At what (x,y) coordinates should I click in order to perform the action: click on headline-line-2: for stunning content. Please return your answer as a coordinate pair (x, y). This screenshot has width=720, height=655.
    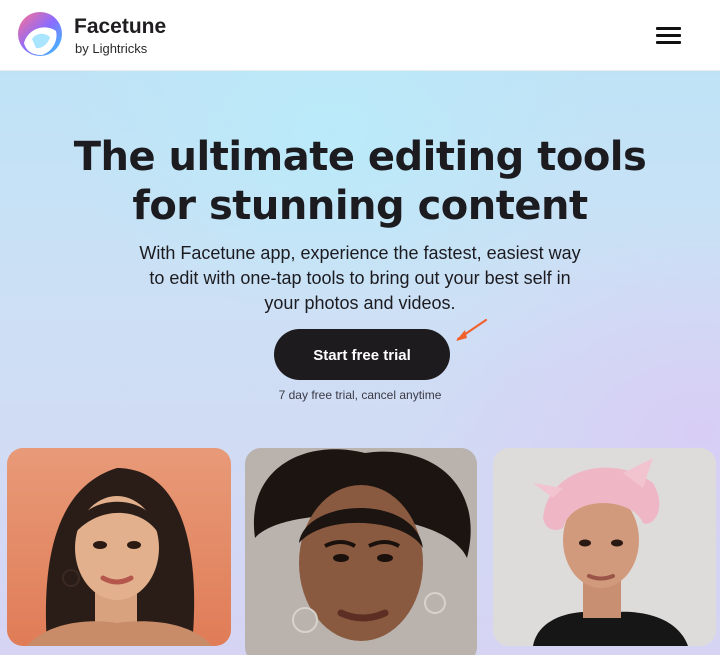
    Looking at the image, I should click on (360, 206).